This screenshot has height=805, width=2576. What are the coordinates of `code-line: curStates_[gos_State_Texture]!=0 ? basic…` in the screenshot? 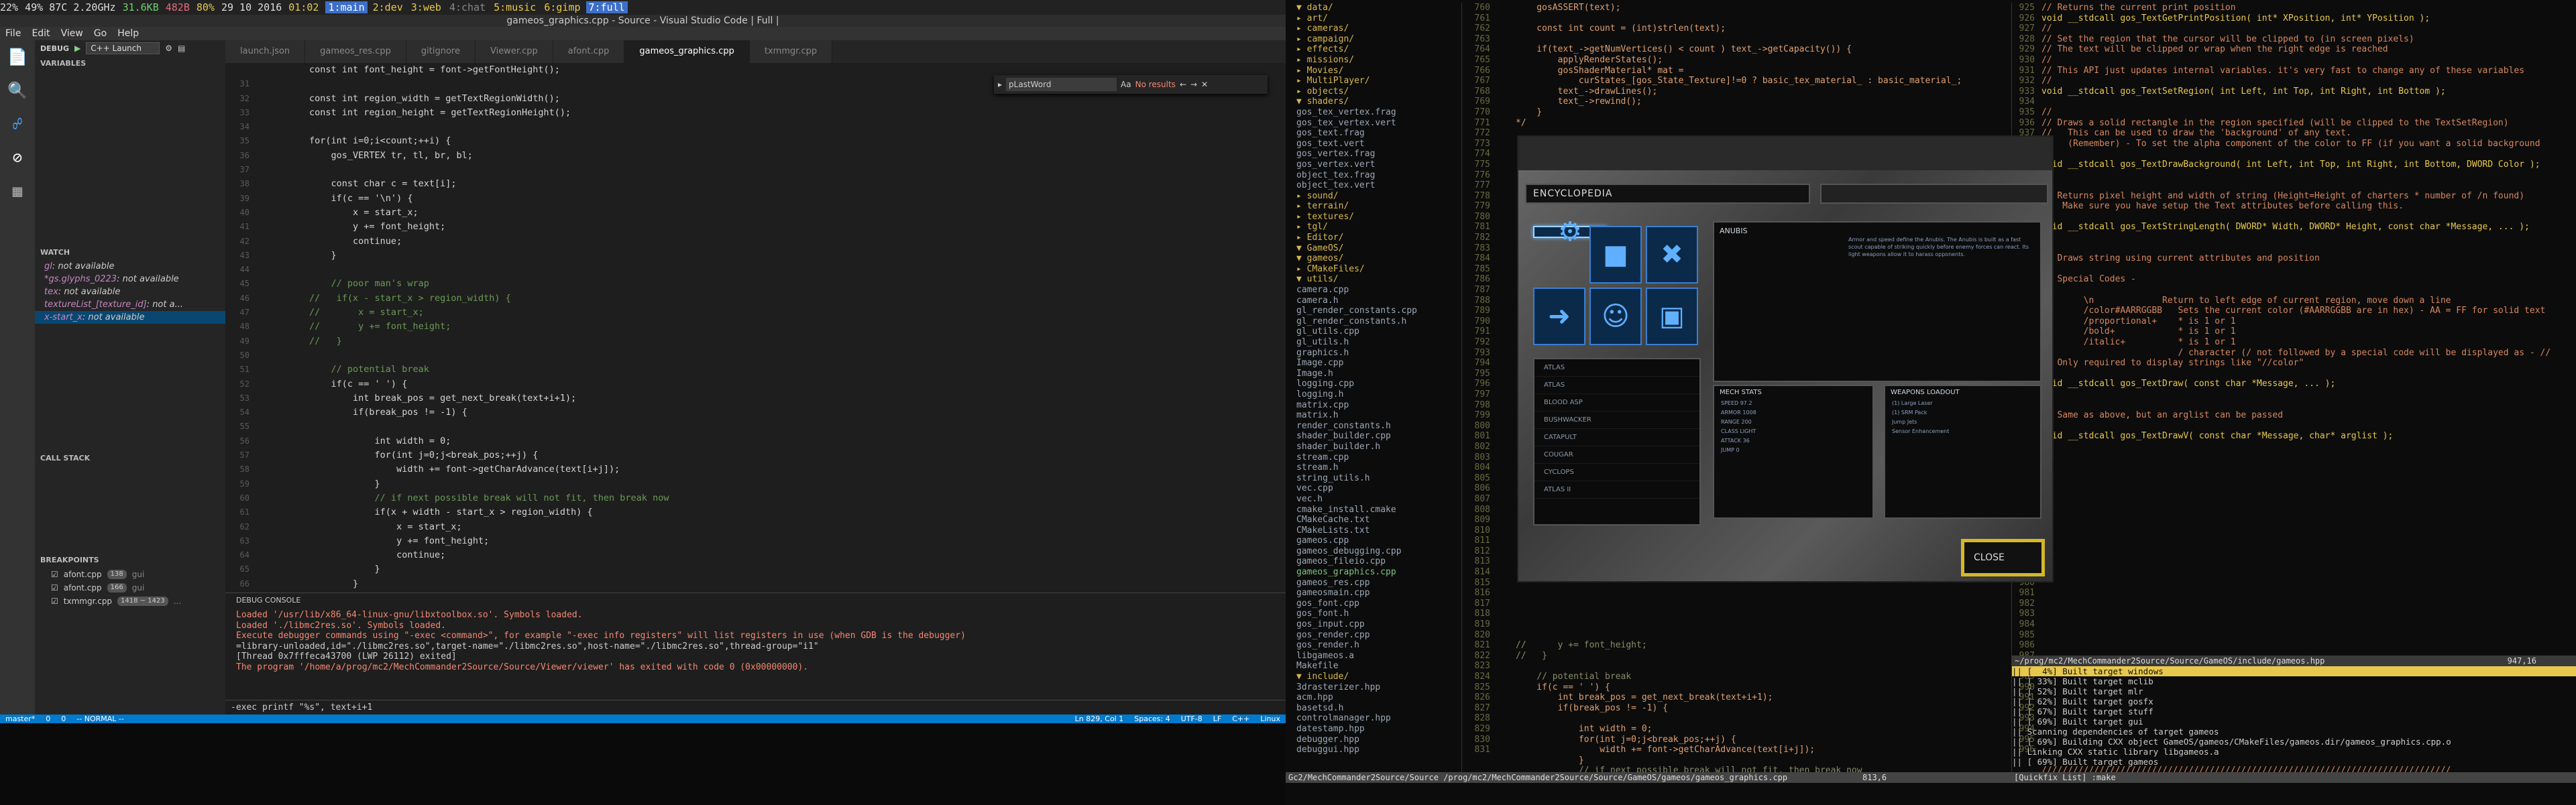 It's located at (1757, 81).